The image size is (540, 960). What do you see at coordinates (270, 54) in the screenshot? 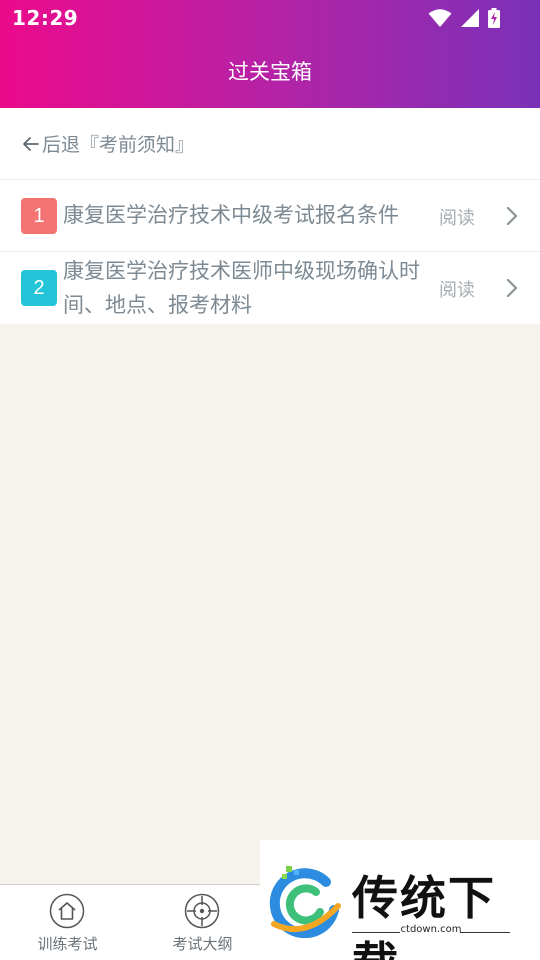
I see `app-header: 12:29 过关宝箱` at bounding box center [270, 54].